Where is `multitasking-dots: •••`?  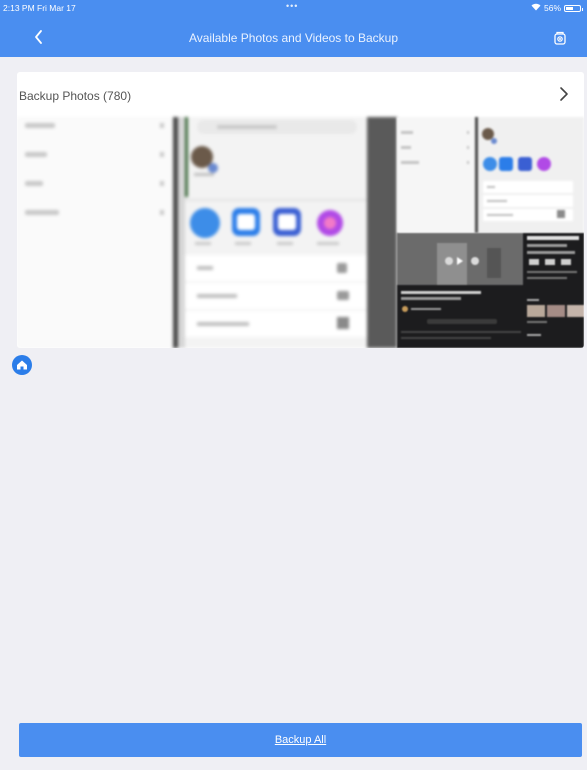
multitasking-dots: ••• is located at coordinates (292, 6).